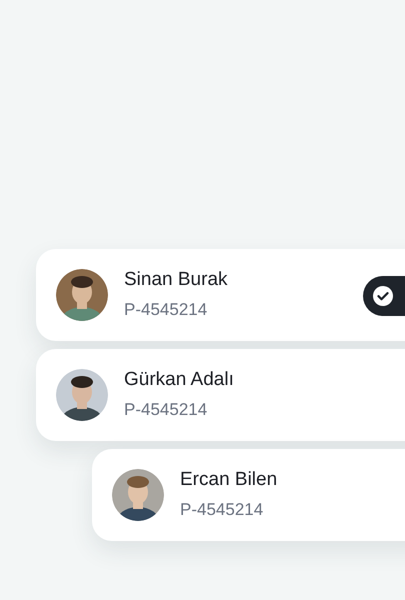 The height and width of the screenshot is (600, 405). What do you see at coordinates (229, 480) in the screenshot?
I see `contact-name: Ercan Bilen` at bounding box center [229, 480].